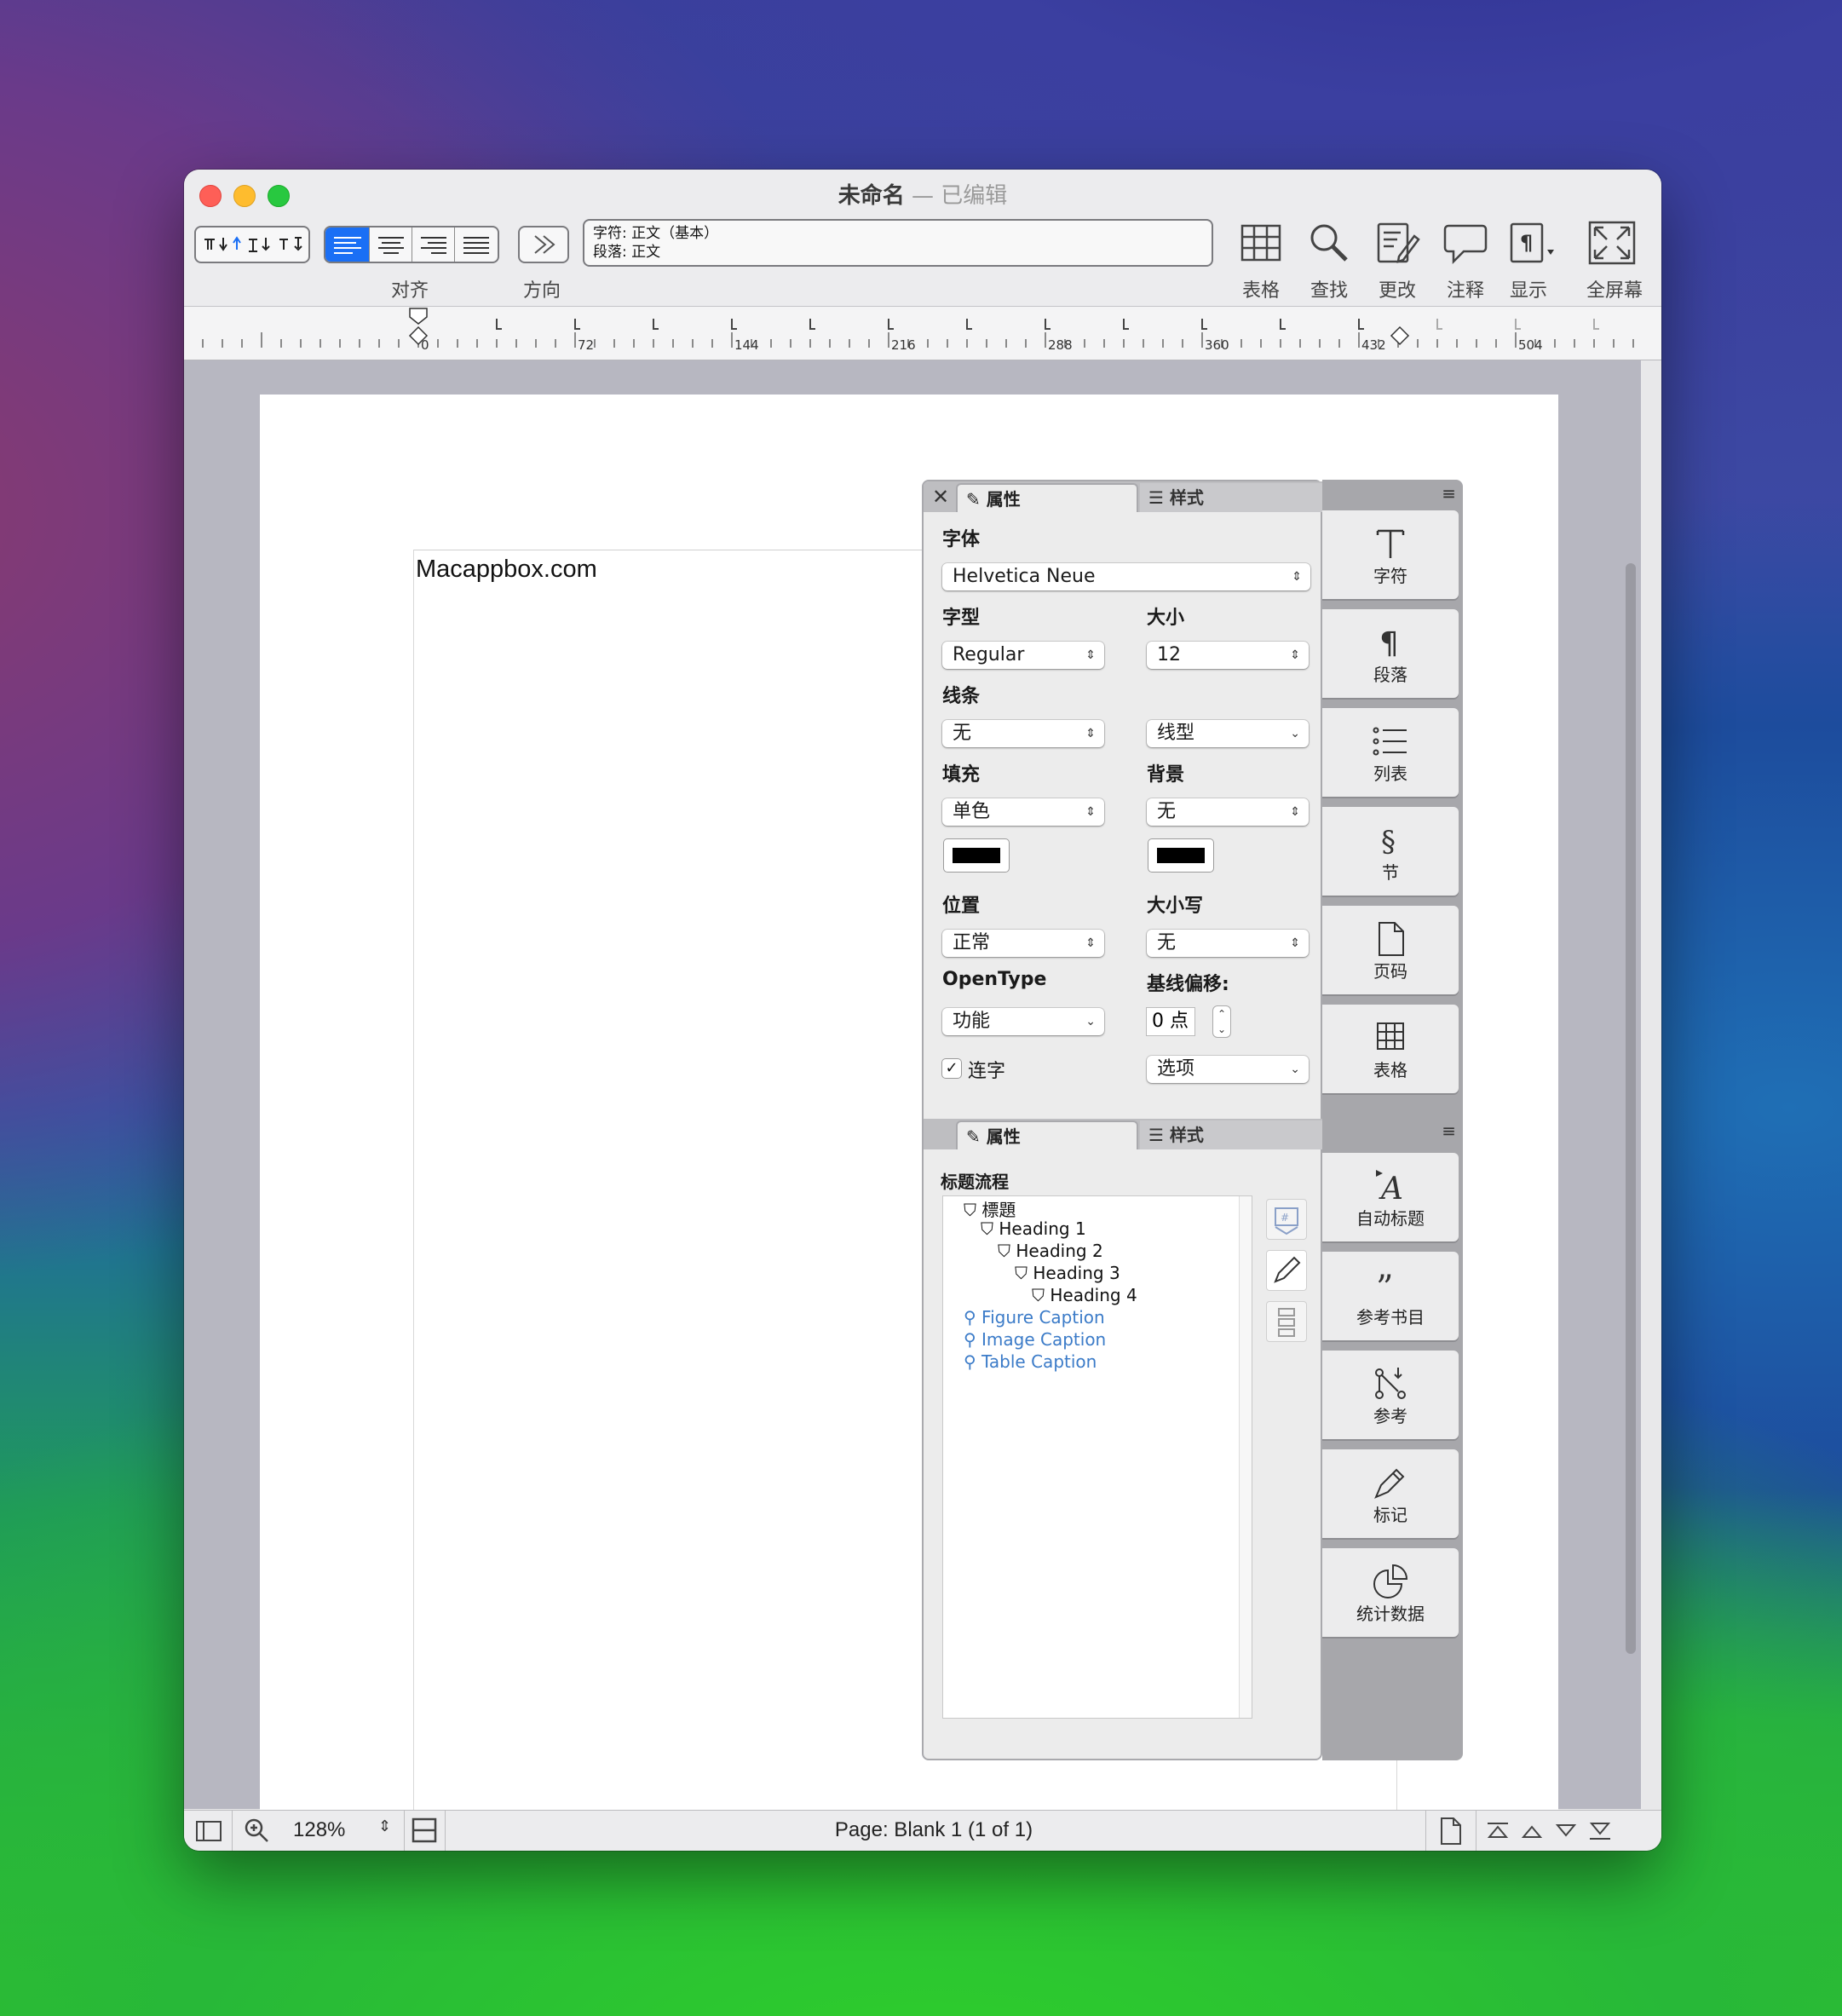 This screenshot has width=1842, height=2016. Describe the element at coordinates (1498, 1831) in the screenshot. I see `first-page-icon` at that location.